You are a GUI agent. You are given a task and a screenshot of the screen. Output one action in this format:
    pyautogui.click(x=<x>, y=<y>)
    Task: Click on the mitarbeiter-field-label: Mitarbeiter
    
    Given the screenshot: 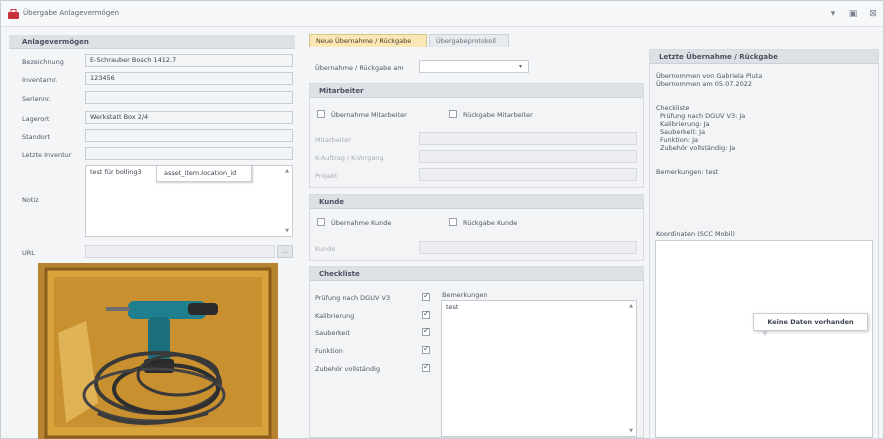 What is the action you would take?
    pyautogui.click(x=333, y=140)
    